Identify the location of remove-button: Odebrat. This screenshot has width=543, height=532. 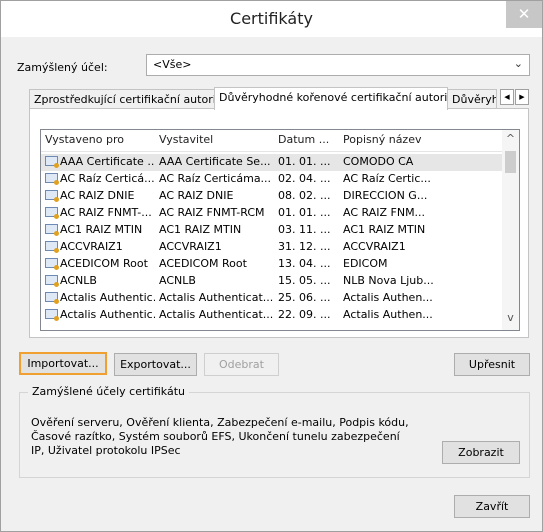
(241, 364).